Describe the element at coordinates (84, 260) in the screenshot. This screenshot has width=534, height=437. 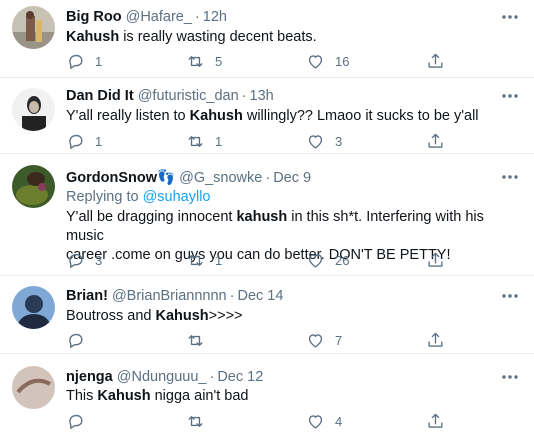
I see `reply-button: 3` at that location.